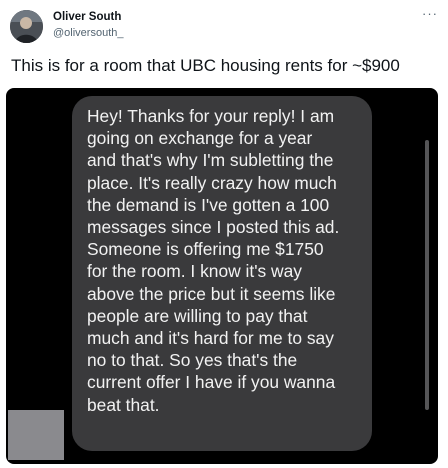 Image resolution: width=448 pixels, height=468 pixels. Describe the element at coordinates (212, 182) in the screenshot. I see `message-line: place. It's really crazy how much` at that location.